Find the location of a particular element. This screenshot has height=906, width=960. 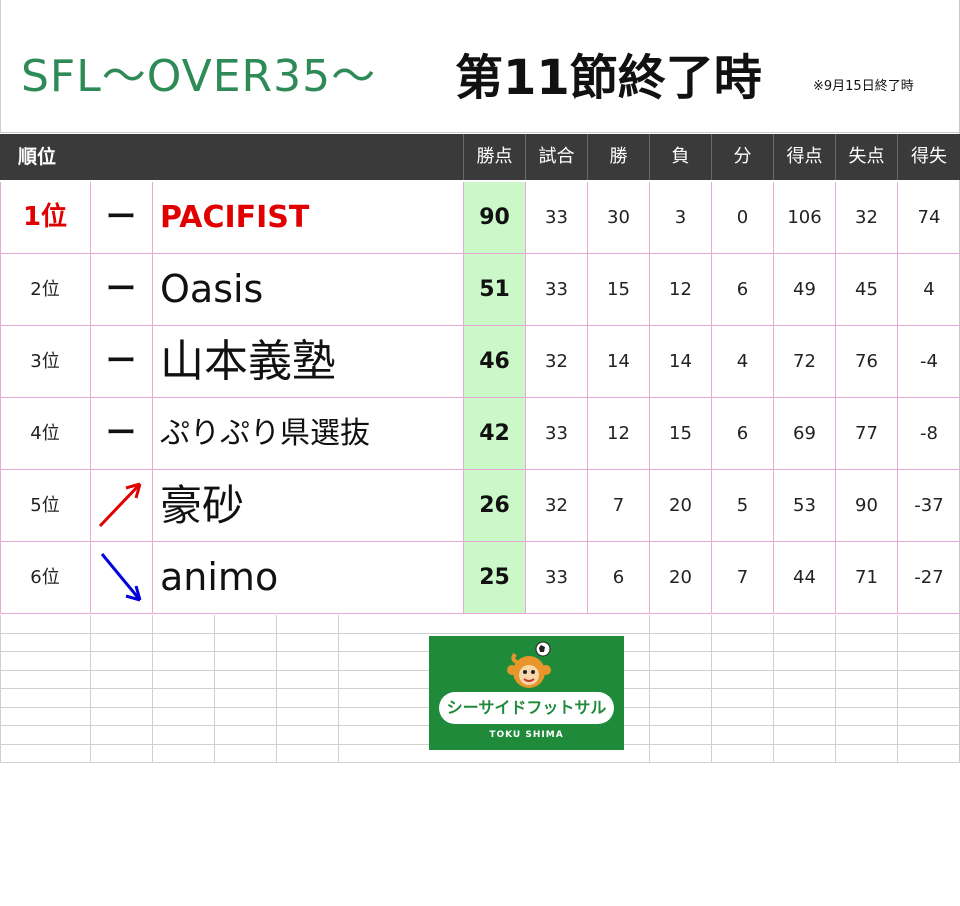

table-row: 6位 animo 25 33 6 20 7 44 71 -27 is located at coordinates (480, 578).